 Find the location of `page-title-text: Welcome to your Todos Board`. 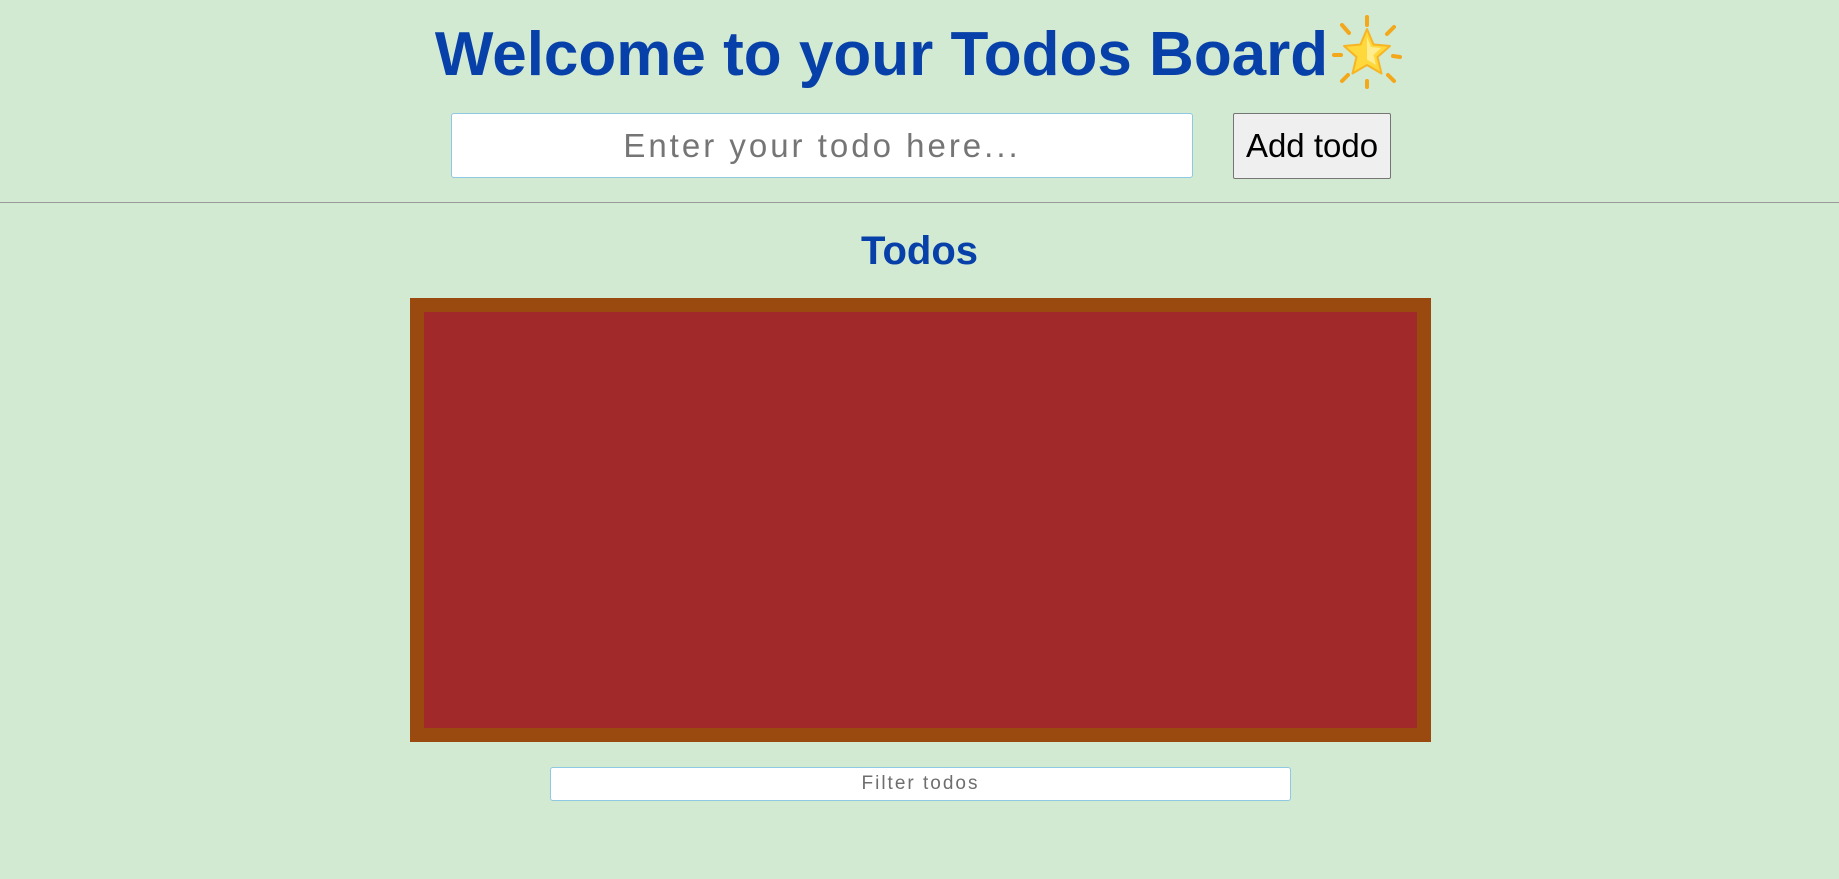

page-title-text: Welcome to your Todos Board is located at coordinates (881, 54).